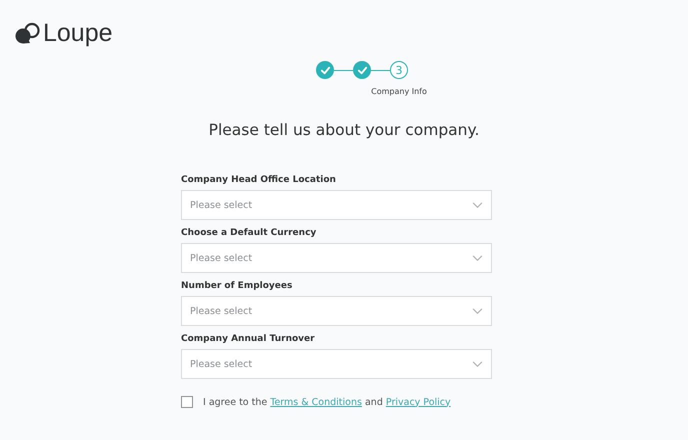 This screenshot has height=440, width=688. I want to click on page-heading: Please tell us about your company., so click(344, 130).